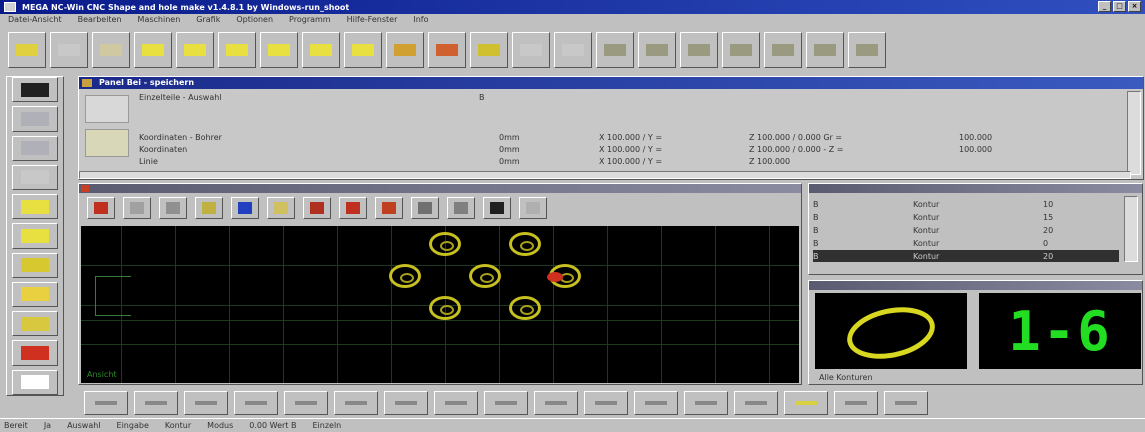 This screenshot has height=432, width=1145. Describe the element at coordinates (461, 208) in the screenshot. I see `box-button` at that location.